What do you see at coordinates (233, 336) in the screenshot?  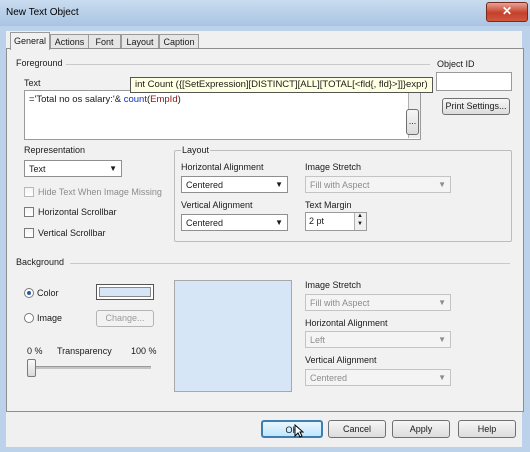 I see `background-preview` at bounding box center [233, 336].